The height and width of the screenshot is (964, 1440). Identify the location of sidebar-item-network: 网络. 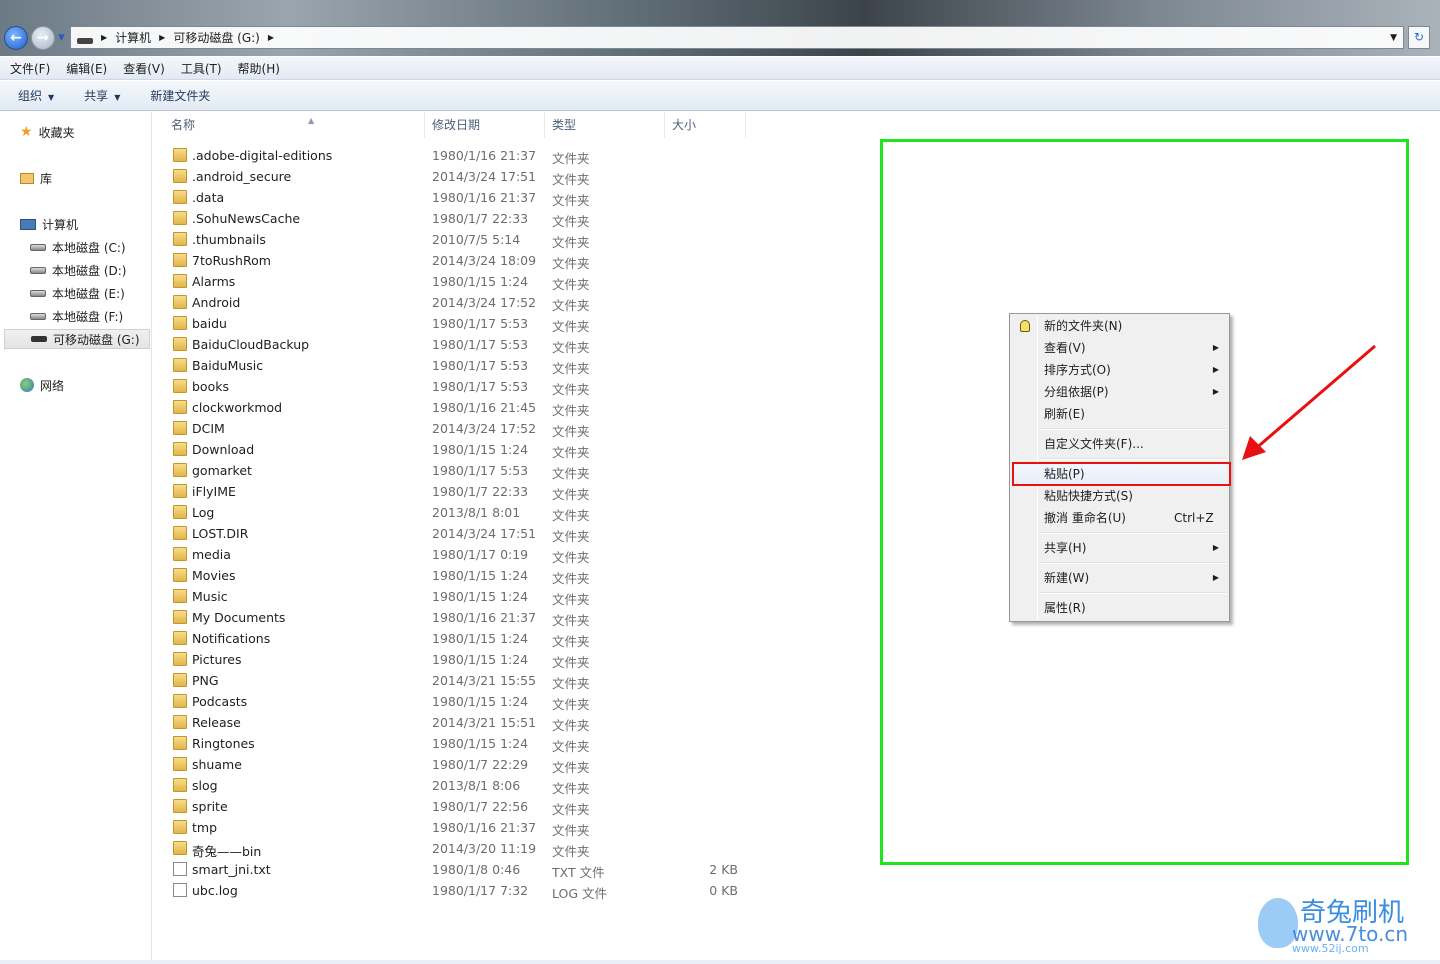
(95, 385).